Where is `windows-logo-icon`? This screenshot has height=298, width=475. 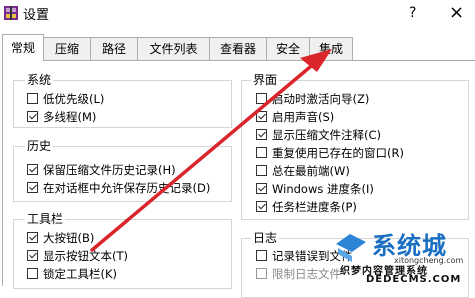
windows-logo-icon is located at coordinates (351, 248).